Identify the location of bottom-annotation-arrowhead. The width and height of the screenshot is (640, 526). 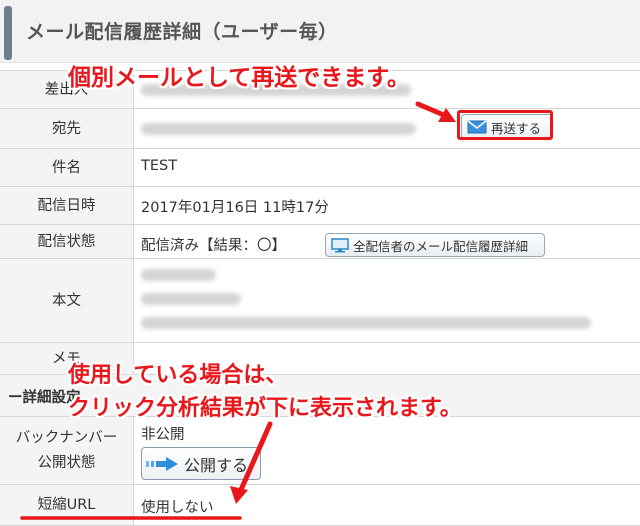
(239, 495).